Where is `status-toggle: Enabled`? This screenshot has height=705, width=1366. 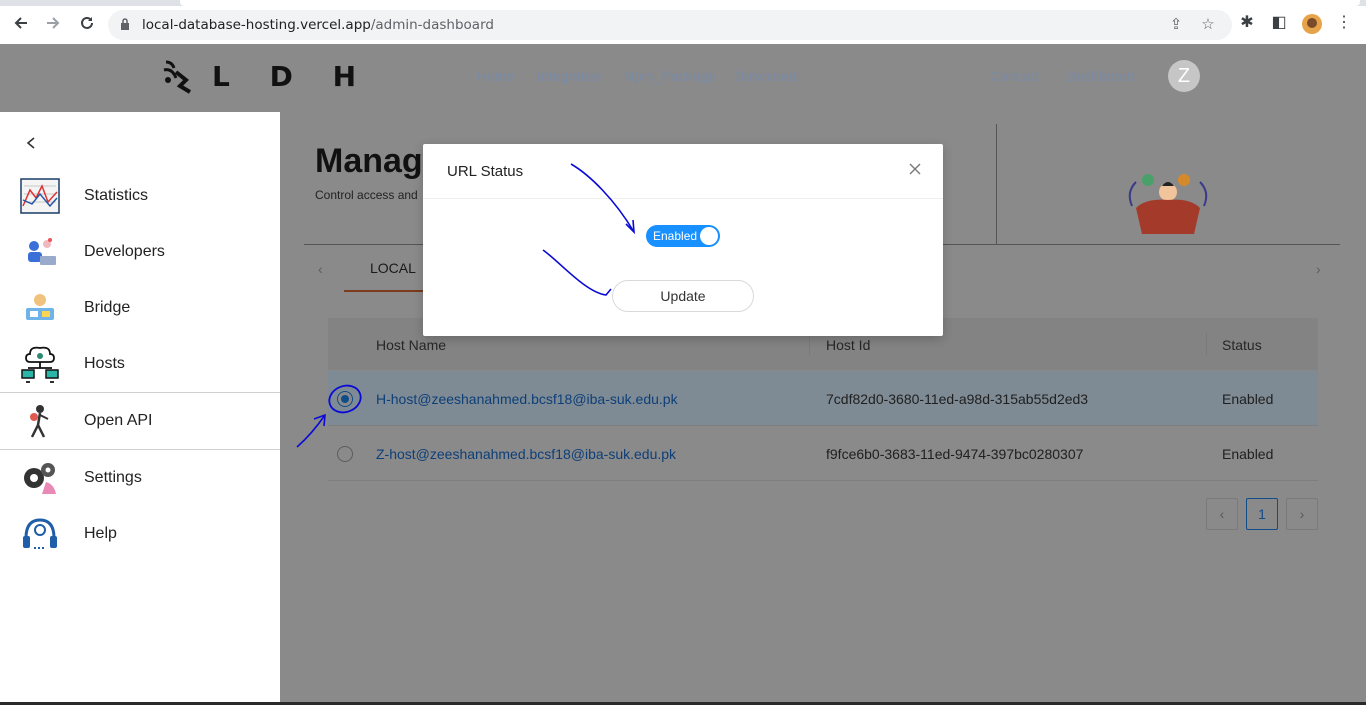 status-toggle: Enabled is located at coordinates (683, 236).